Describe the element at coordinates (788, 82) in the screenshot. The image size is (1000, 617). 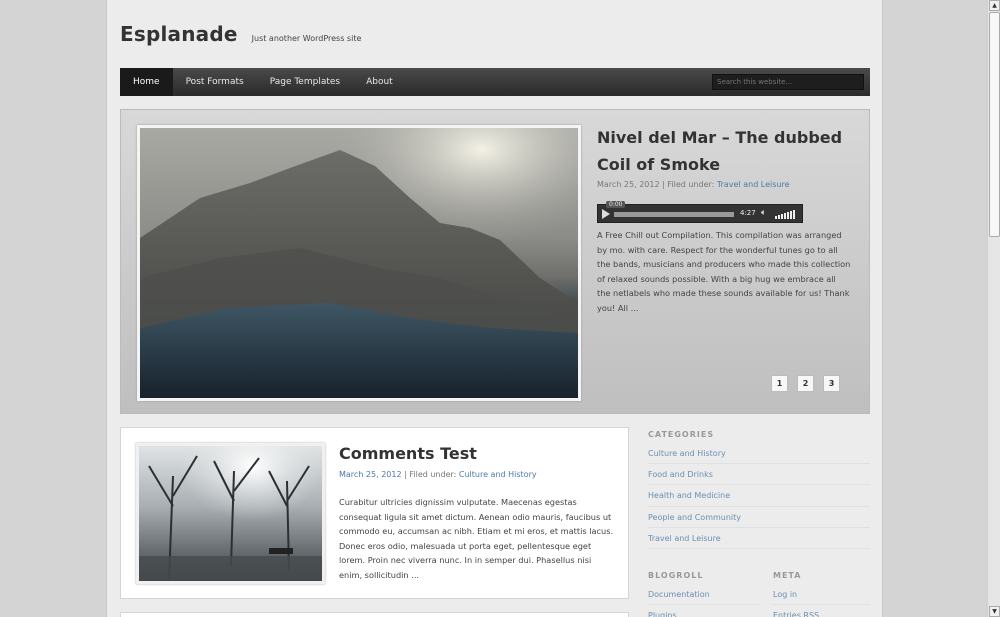
I see `search-input` at that location.